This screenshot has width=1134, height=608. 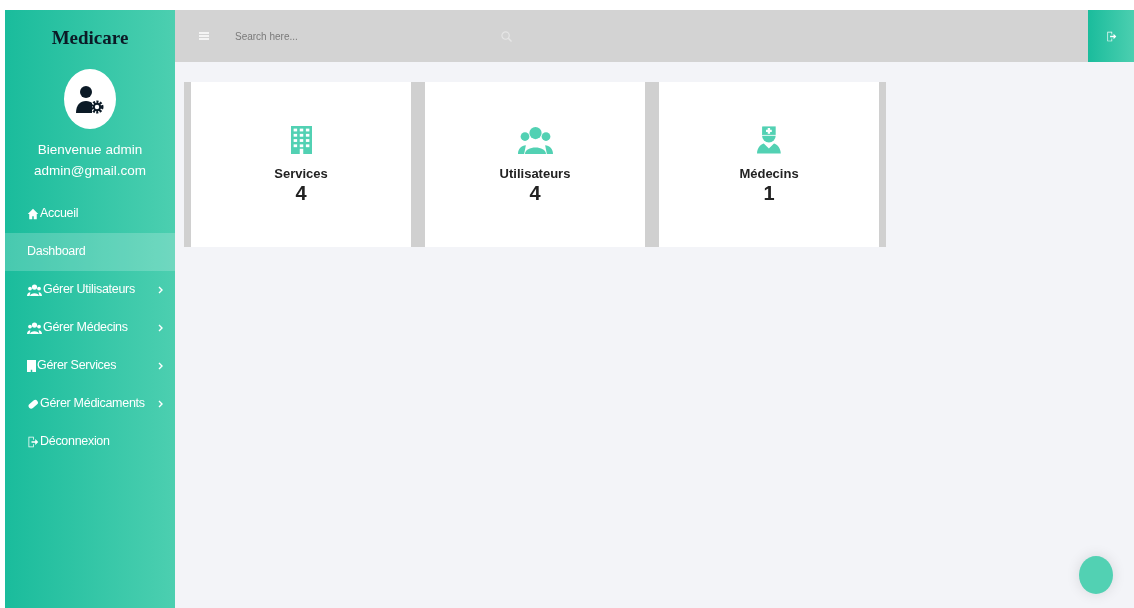 What do you see at coordinates (769, 139) in the screenshot?
I see `doctor-icon` at bounding box center [769, 139].